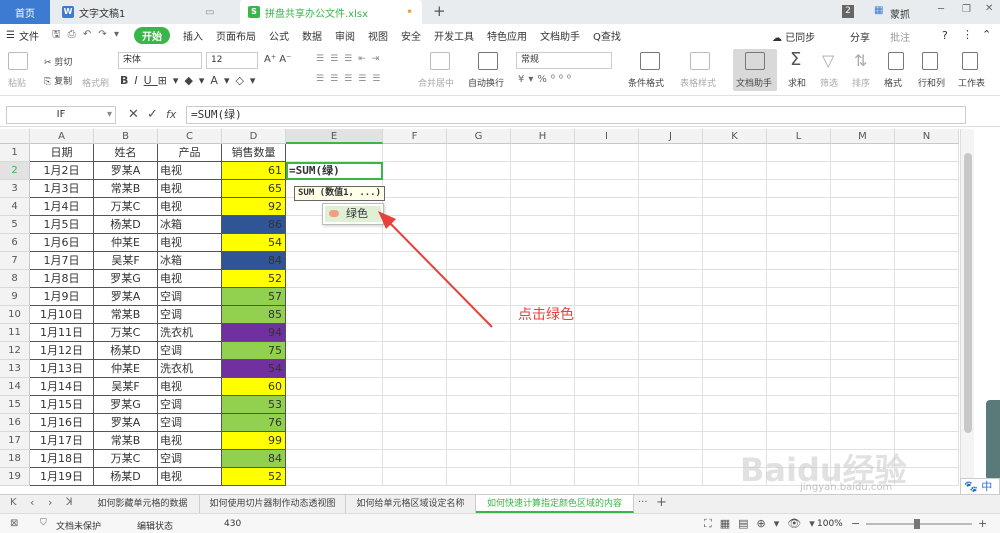  Describe the element at coordinates (254, 441) in the screenshot. I see `sales-cell: 99` at that location.